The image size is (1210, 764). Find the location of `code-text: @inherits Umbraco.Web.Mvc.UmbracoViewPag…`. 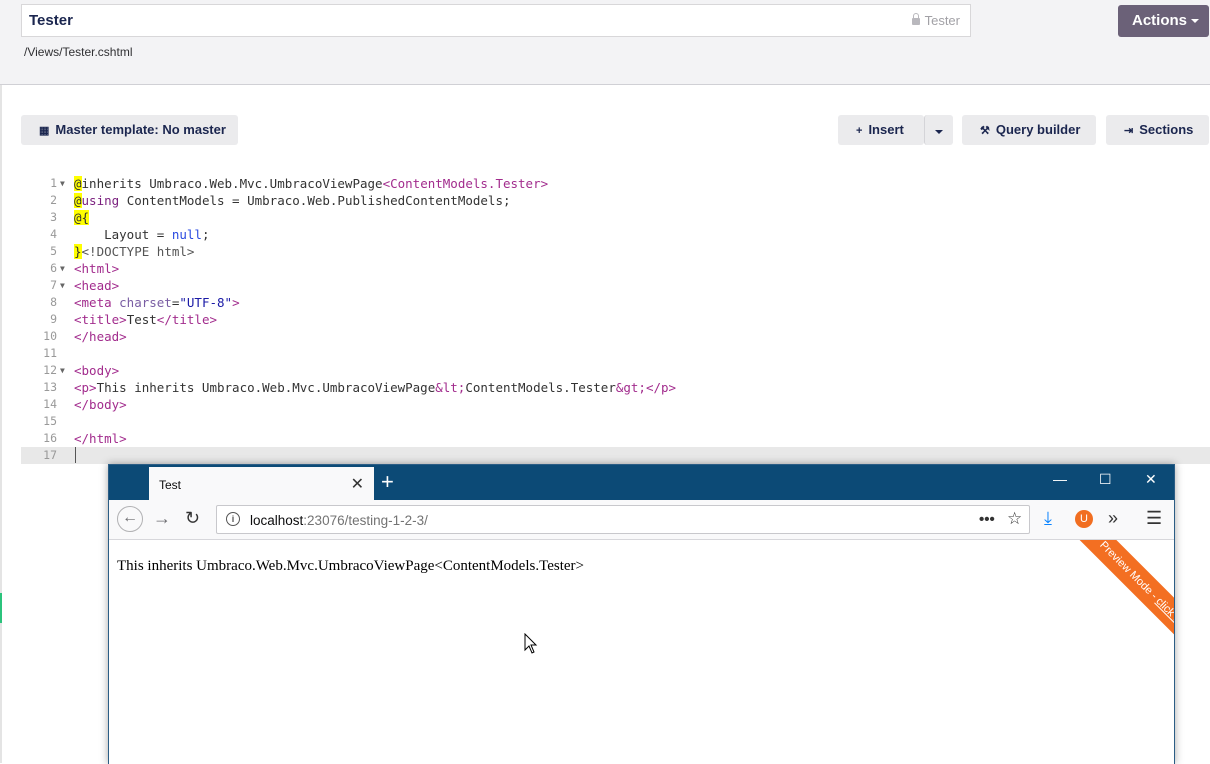

code-text: @inherits Umbraco.Web.Mvc.UmbracoViewPag… is located at coordinates (311, 183).